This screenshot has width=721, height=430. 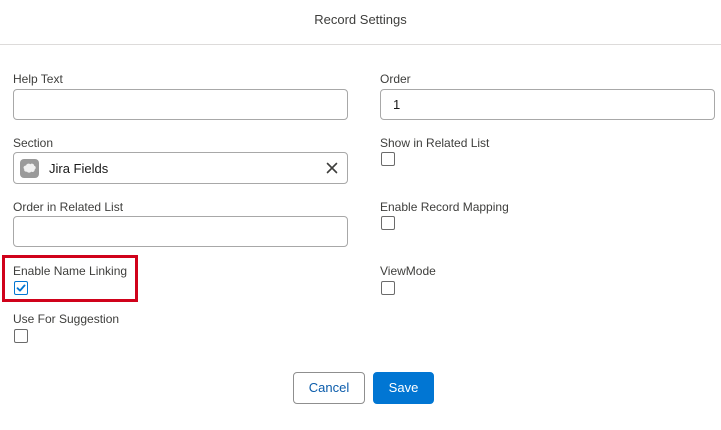 I want to click on order-in-related-list-label: Order in Related List, so click(x=68, y=207).